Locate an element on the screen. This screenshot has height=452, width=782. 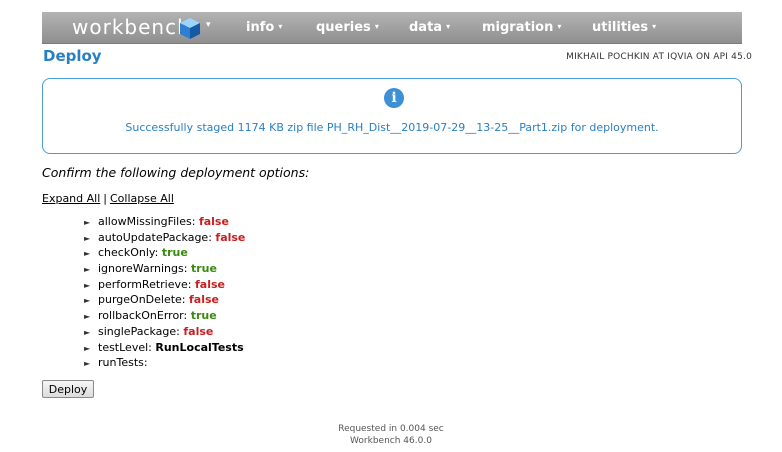
option-name: autoUpdatePackage: is located at coordinates (155, 237).